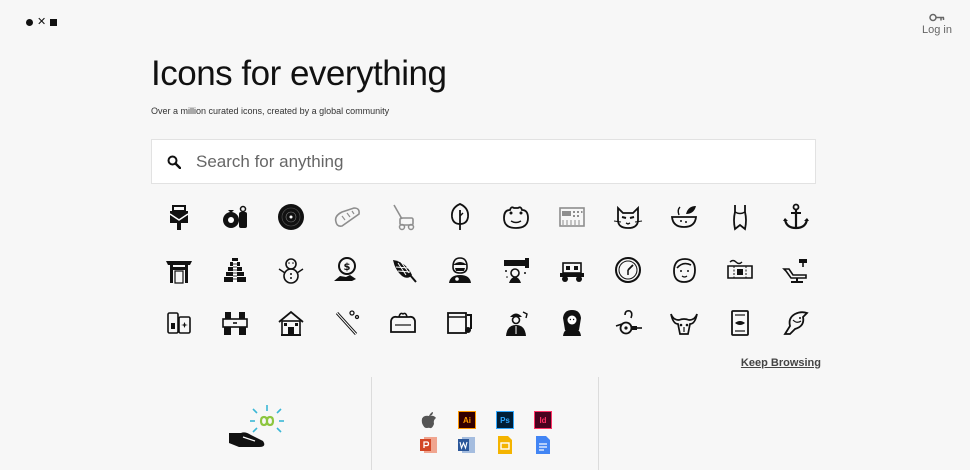 The image size is (970, 470). Describe the element at coordinates (467, 445) in the screenshot. I see `word-icon` at that location.